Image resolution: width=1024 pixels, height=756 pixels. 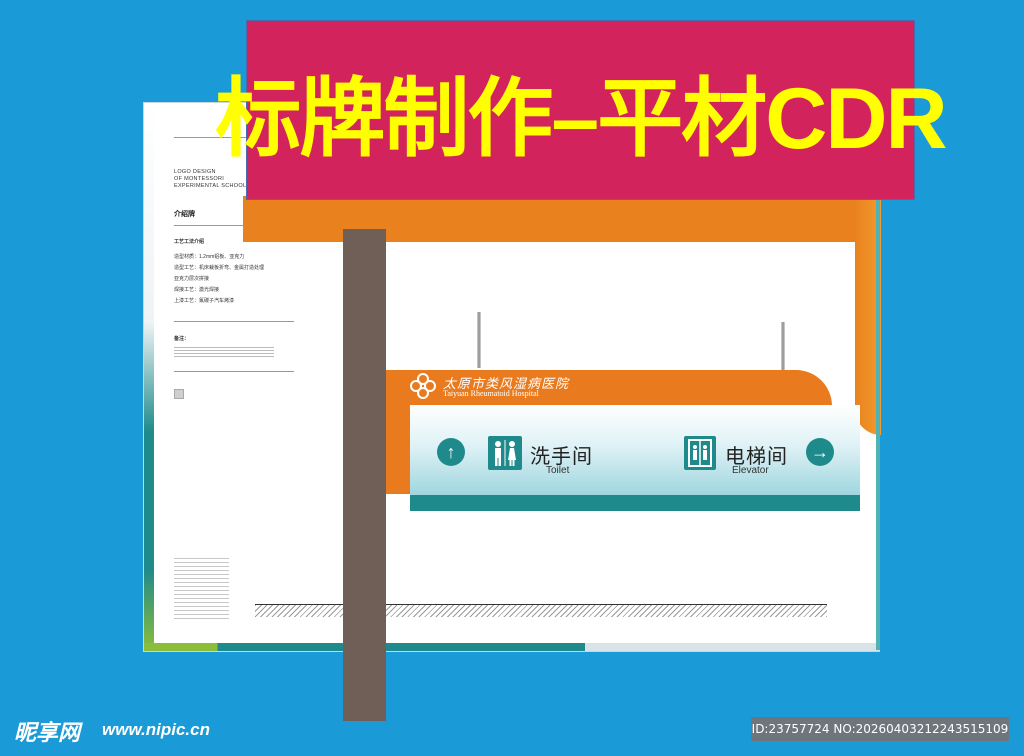 I want to click on direction-sign-base, so click(x=635, y=503).